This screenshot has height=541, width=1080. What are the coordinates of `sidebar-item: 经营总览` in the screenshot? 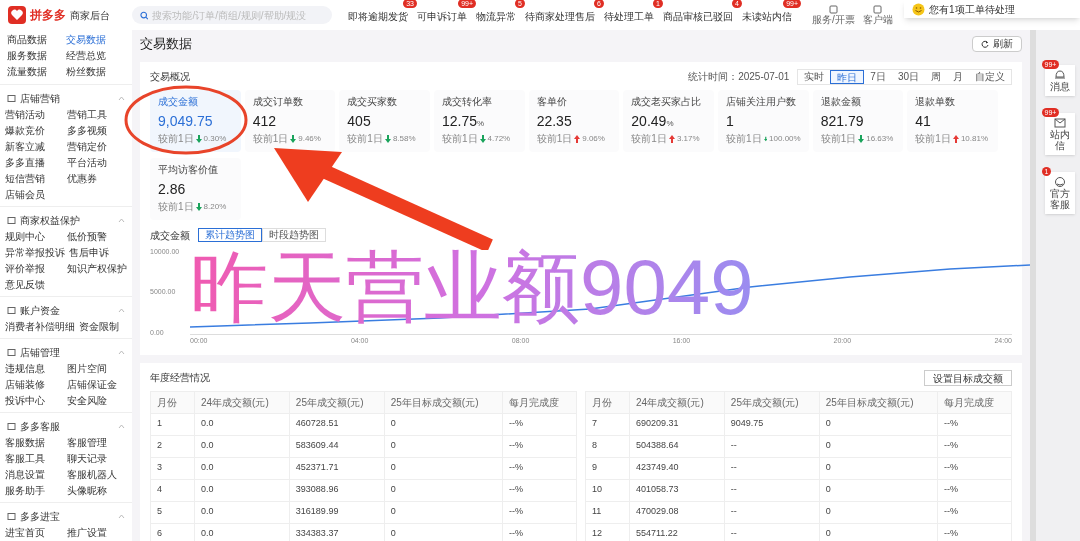 It's located at (95, 56).